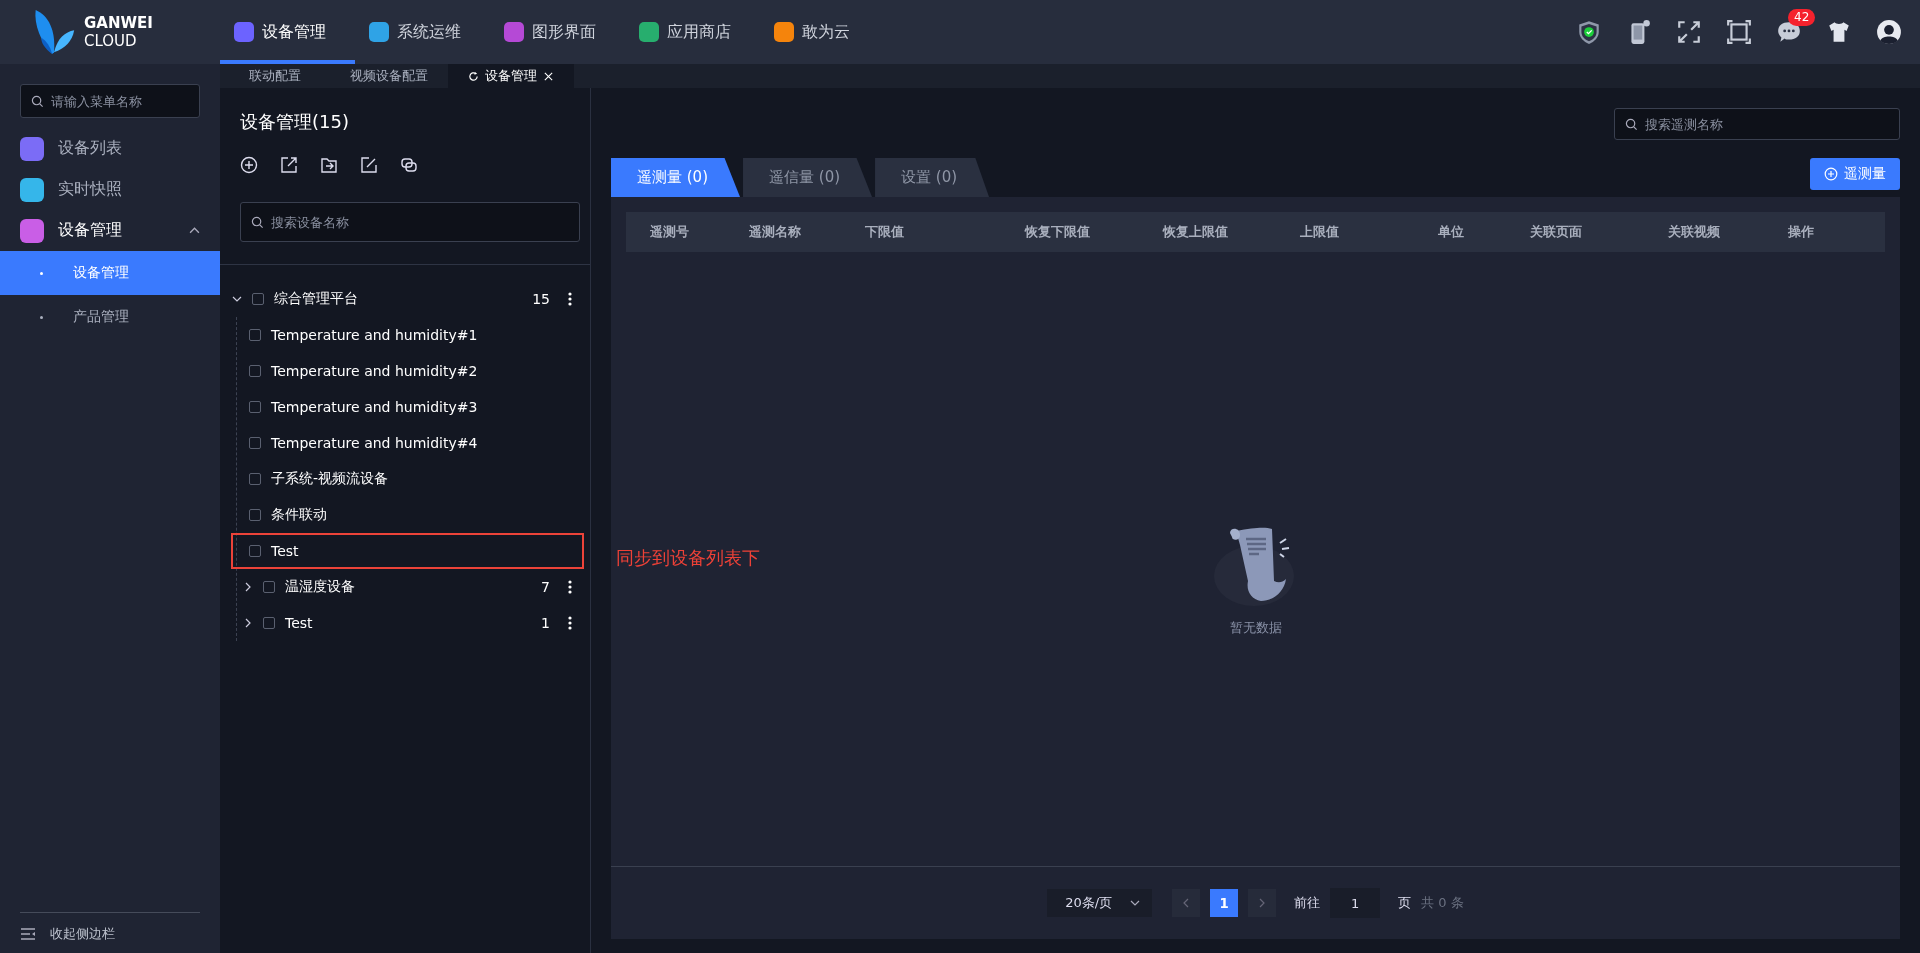  What do you see at coordinates (110, 101) in the screenshot?
I see `menu-search-field: 请输入菜单名称` at bounding box center [110, 101].